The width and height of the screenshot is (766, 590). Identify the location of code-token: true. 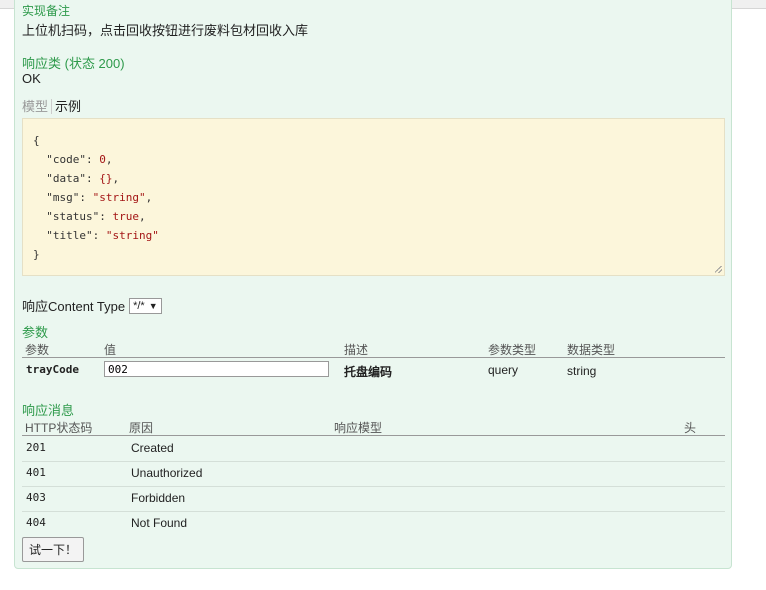
(125, 216).